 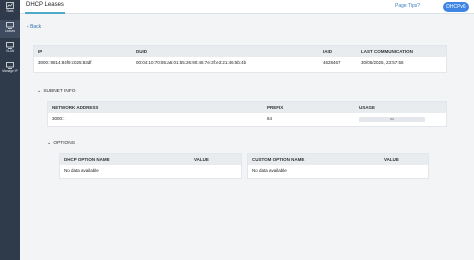 I want to click on column-header-usage: USAGE, so click(x=367, y=107).